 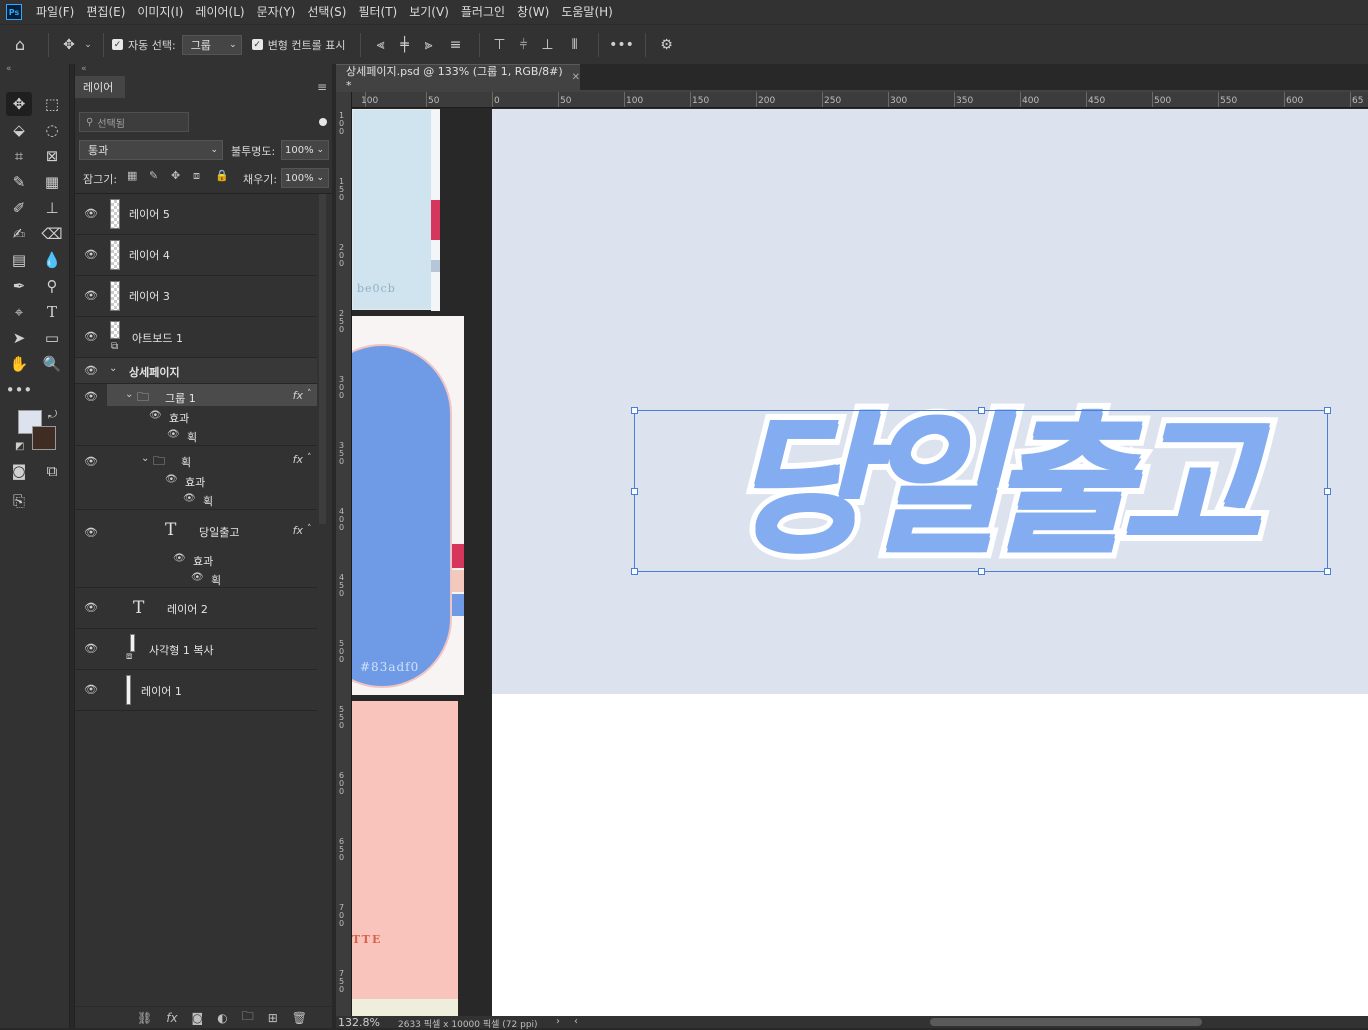 What do you see at coordinates (257, 44) in the screenshot?
I see `transform-controls-checkbox: ✓` at bounding box center [257, 44].